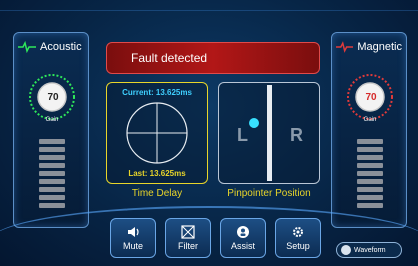 Image resolution: width=418 pixels, height=266 pixels. I want to click on waveform-label: Waveform, so click(370, 250).